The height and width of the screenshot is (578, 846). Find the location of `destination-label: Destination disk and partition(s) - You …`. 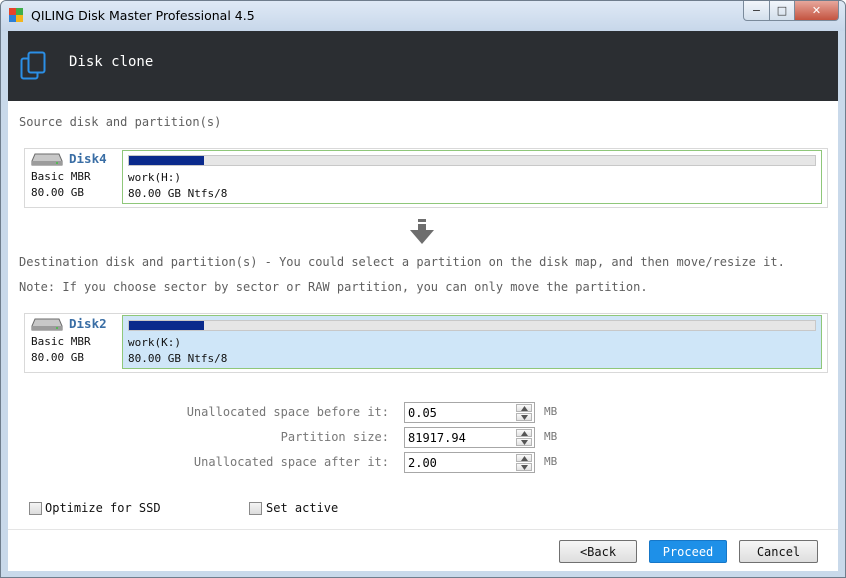

destination-label: Destination disk and partition(s) - You … is located at coordinates (402, 262).